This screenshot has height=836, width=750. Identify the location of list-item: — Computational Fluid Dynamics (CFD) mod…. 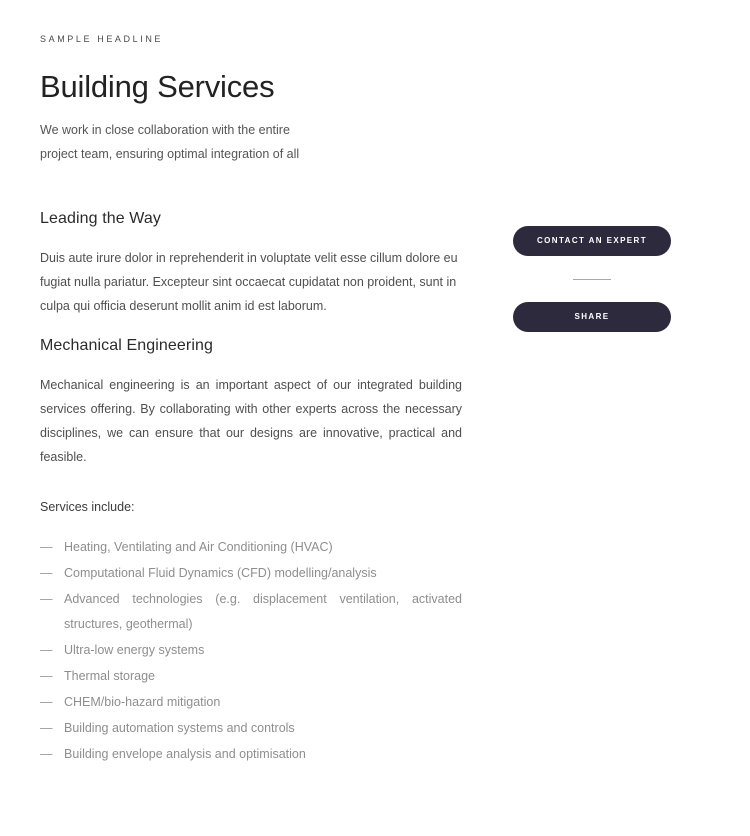
(251, 573).